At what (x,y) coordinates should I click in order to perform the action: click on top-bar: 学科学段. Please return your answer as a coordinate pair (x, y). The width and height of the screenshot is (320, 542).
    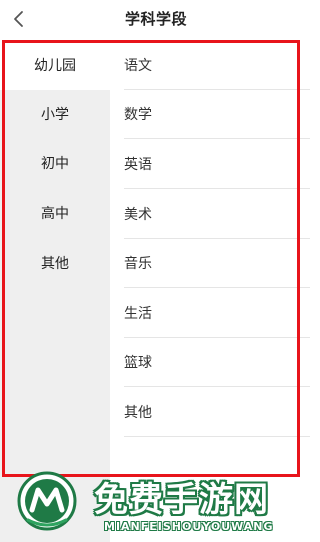
    Looking at the image, I should click on (156, 19).